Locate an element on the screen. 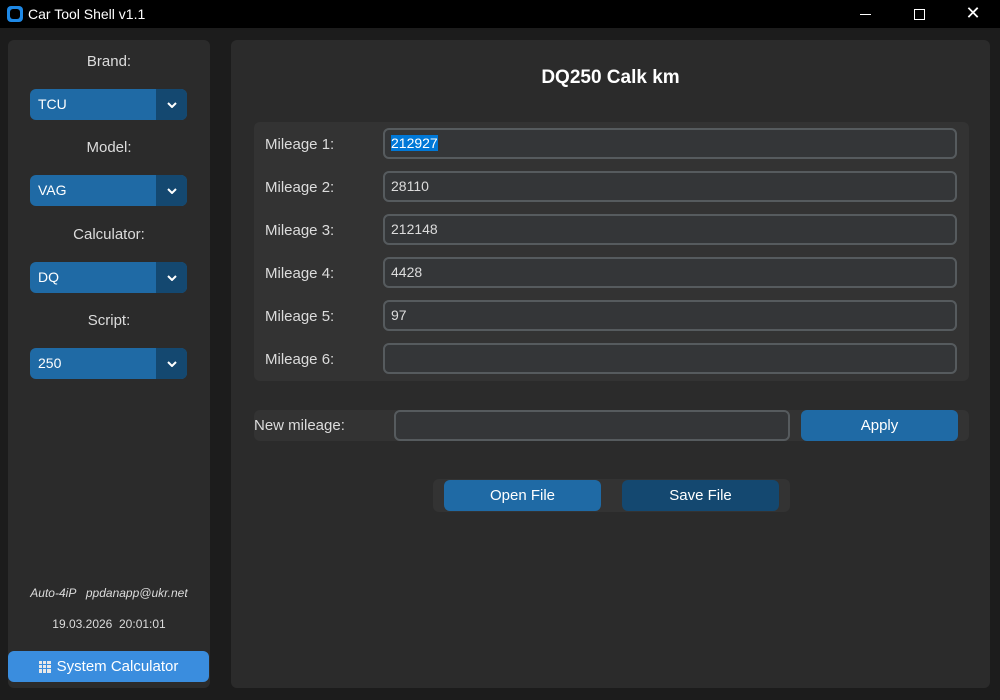 The height and width of the screenshot is (700, 1000). new-mileage-row: New mileage: Apply is located at coordinates (611, 425).